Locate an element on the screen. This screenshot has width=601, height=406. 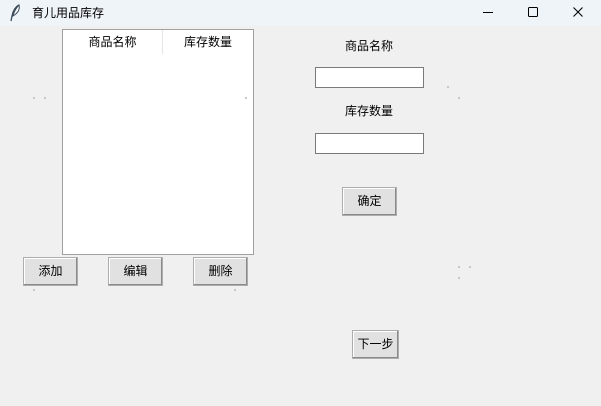
next-step-button: 下一步 is located at coordinates (375, 344).